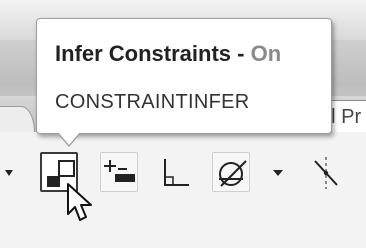  I want to click on perpendicular-button, so click(175, 172).